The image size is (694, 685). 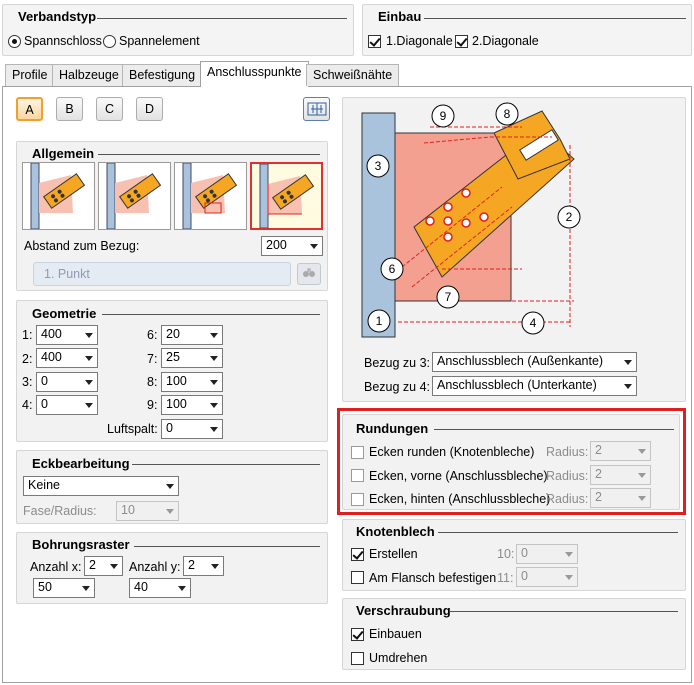 What do you see at coordinates (67, 382) in the screenshot?
I see `geo-dropdown-3: 0` at bounding box center [67, 382].